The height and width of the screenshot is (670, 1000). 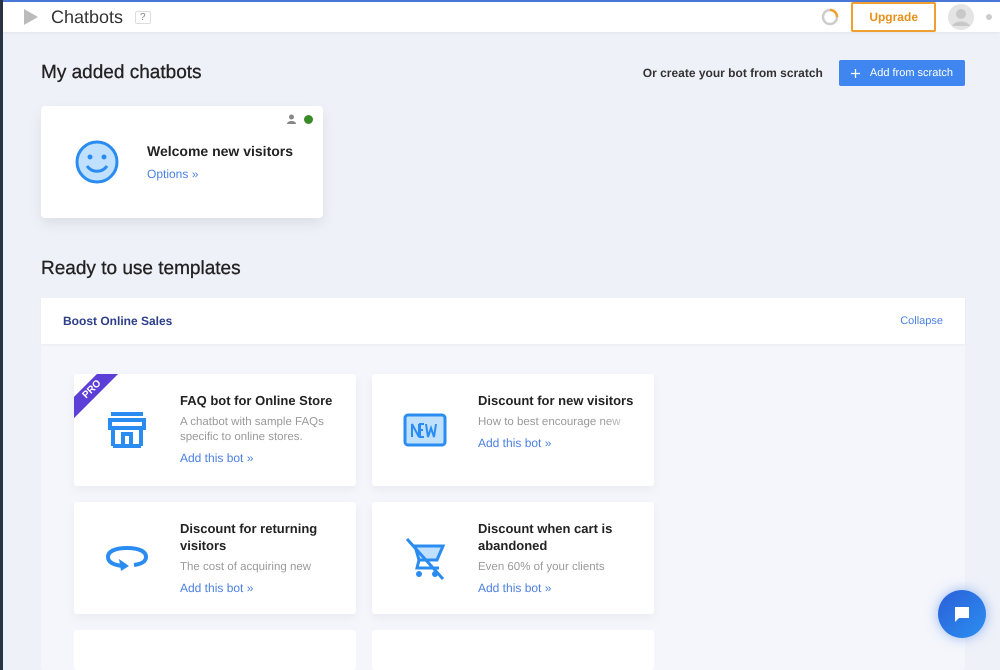 I want to click on chat-bubble-icon, so click(x=962, y=614).